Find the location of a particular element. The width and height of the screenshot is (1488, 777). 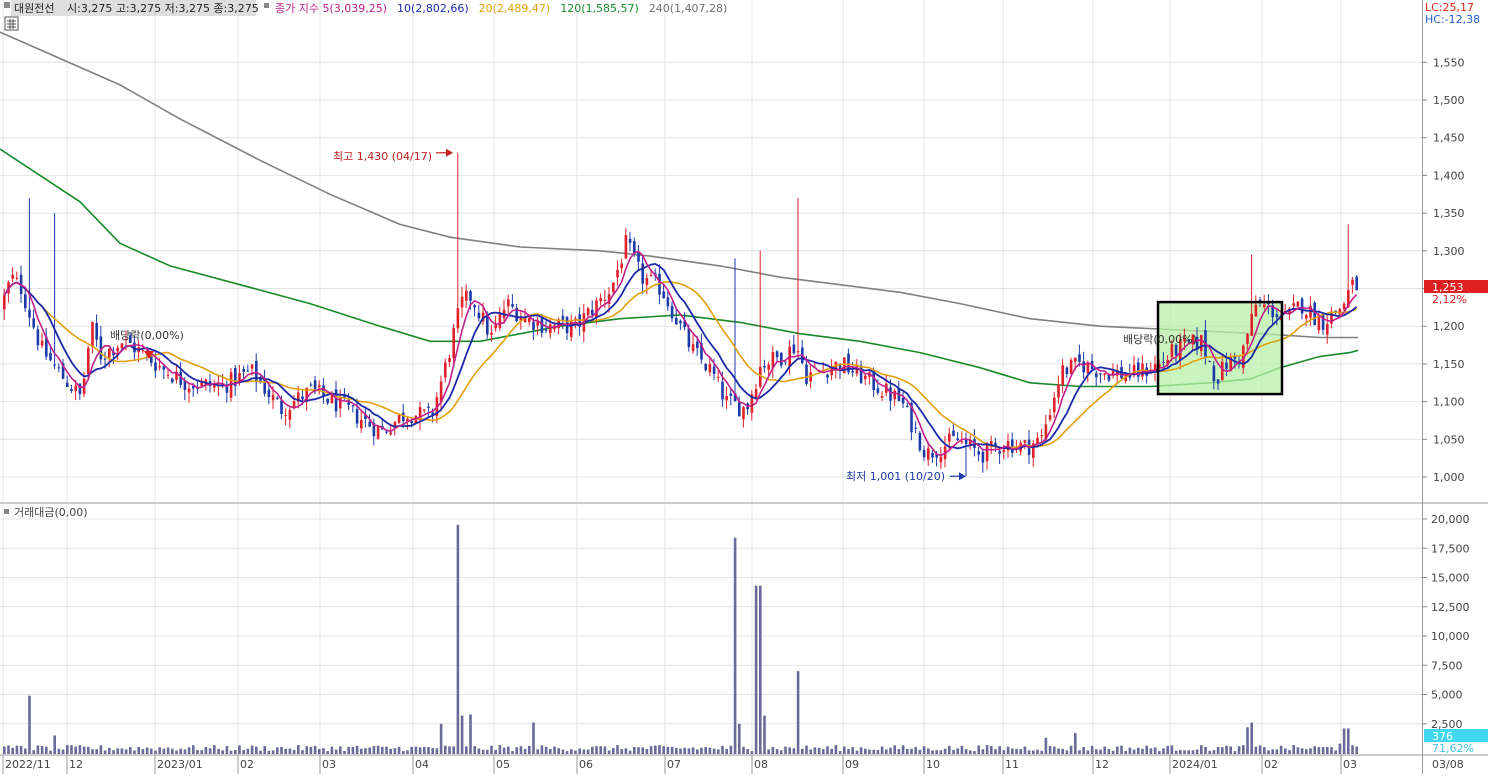

x-tick-label: 10 is located at coordinates (933, 764).